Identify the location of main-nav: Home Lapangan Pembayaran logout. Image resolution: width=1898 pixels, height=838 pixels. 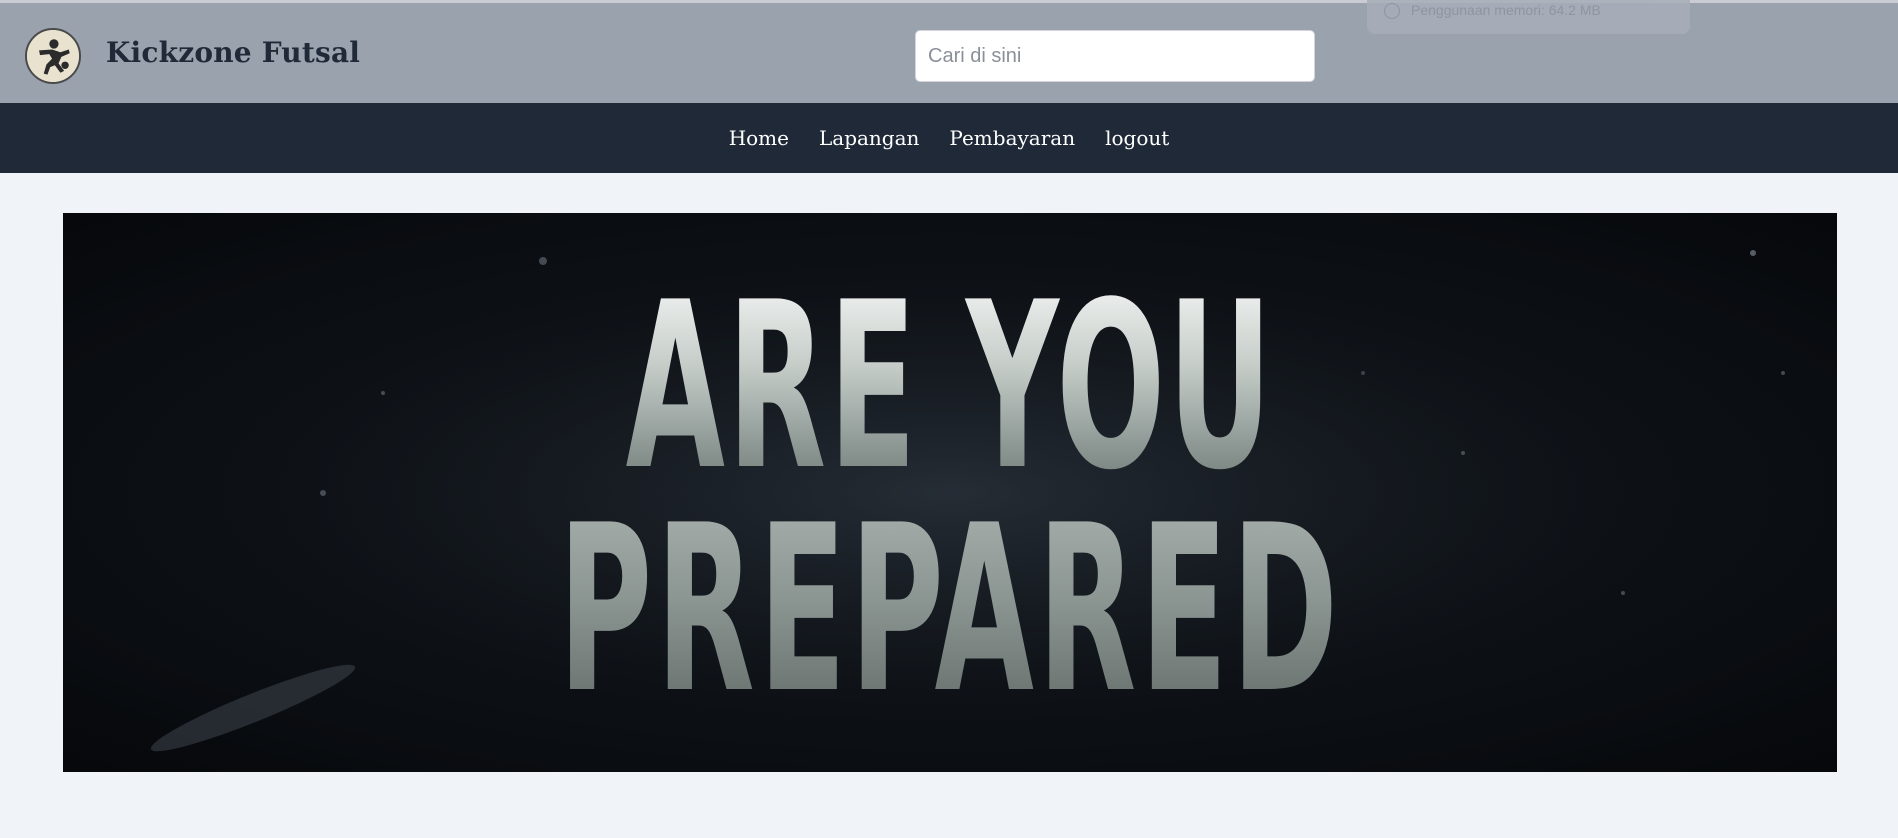
(949, 138).